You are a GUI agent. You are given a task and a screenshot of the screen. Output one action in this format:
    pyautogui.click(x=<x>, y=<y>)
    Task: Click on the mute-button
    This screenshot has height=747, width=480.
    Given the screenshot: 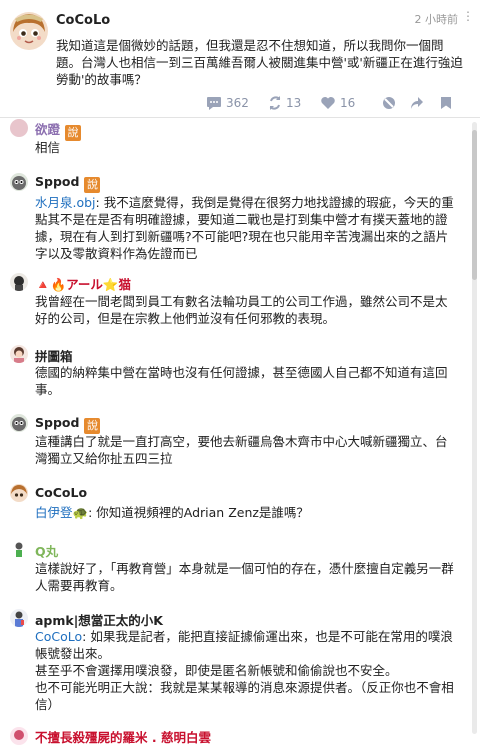 What is the action you would take?
    pyautogui.click(x=389, y=103)
    